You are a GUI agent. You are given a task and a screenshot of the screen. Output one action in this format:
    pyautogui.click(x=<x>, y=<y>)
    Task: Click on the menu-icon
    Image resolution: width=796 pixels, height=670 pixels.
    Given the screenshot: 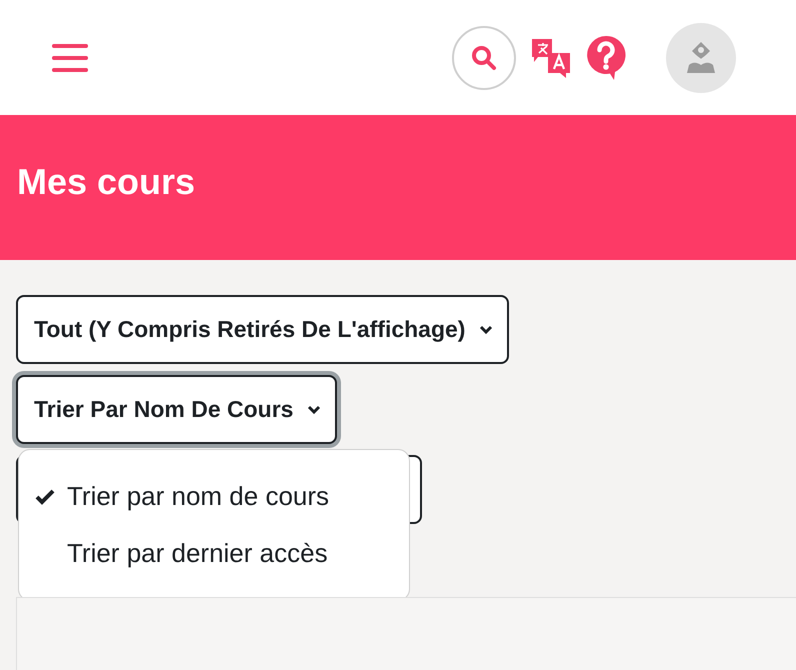 What is the action you would take?
    pyautogui.click(x=70, y=57)
    